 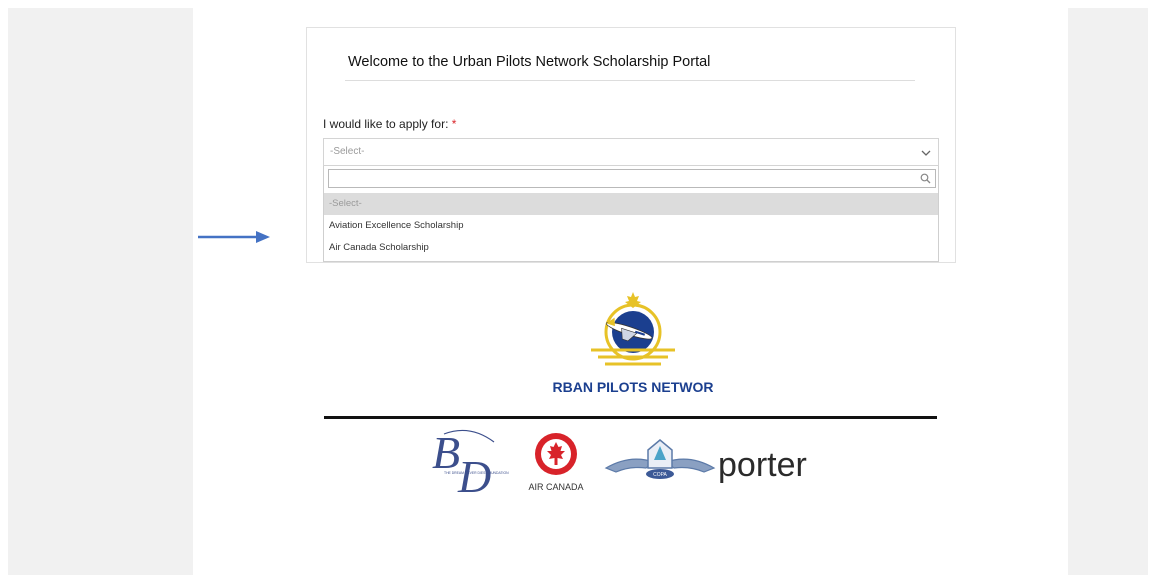 What do you see at coordinates (630, 80) in the screenshot?
I see `title-divider` at bounding box center [630, 80].